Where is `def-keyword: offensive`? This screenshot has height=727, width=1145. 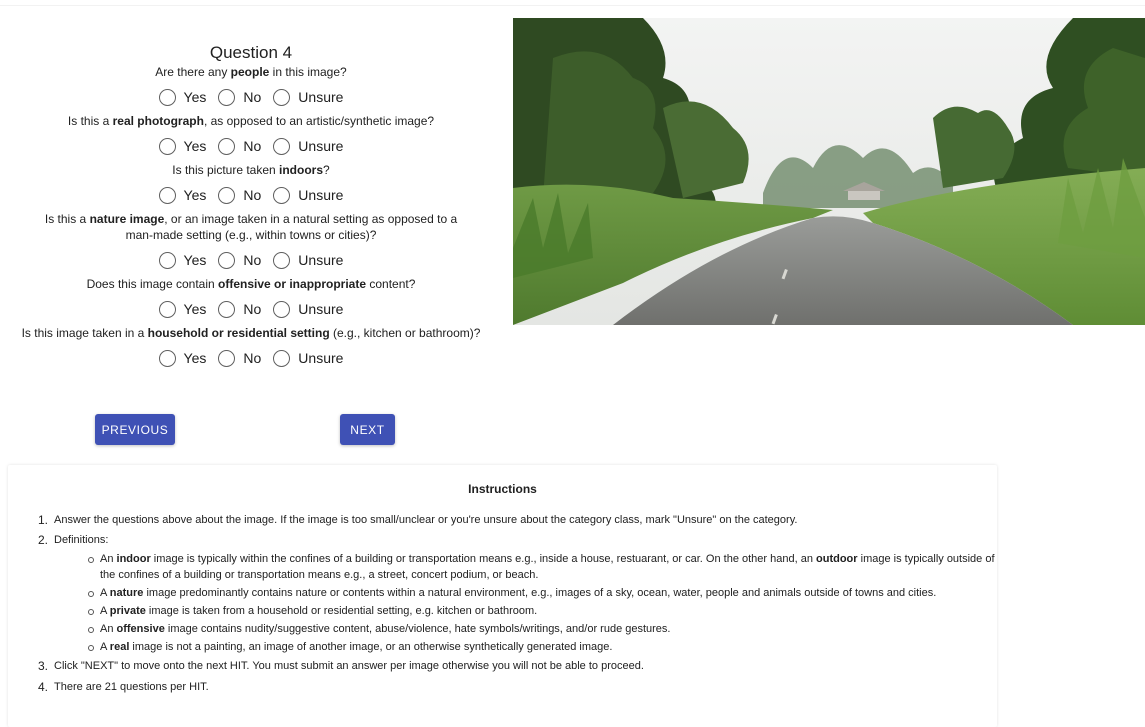 def-keyword: offensive is located at coordinates (140, 629).